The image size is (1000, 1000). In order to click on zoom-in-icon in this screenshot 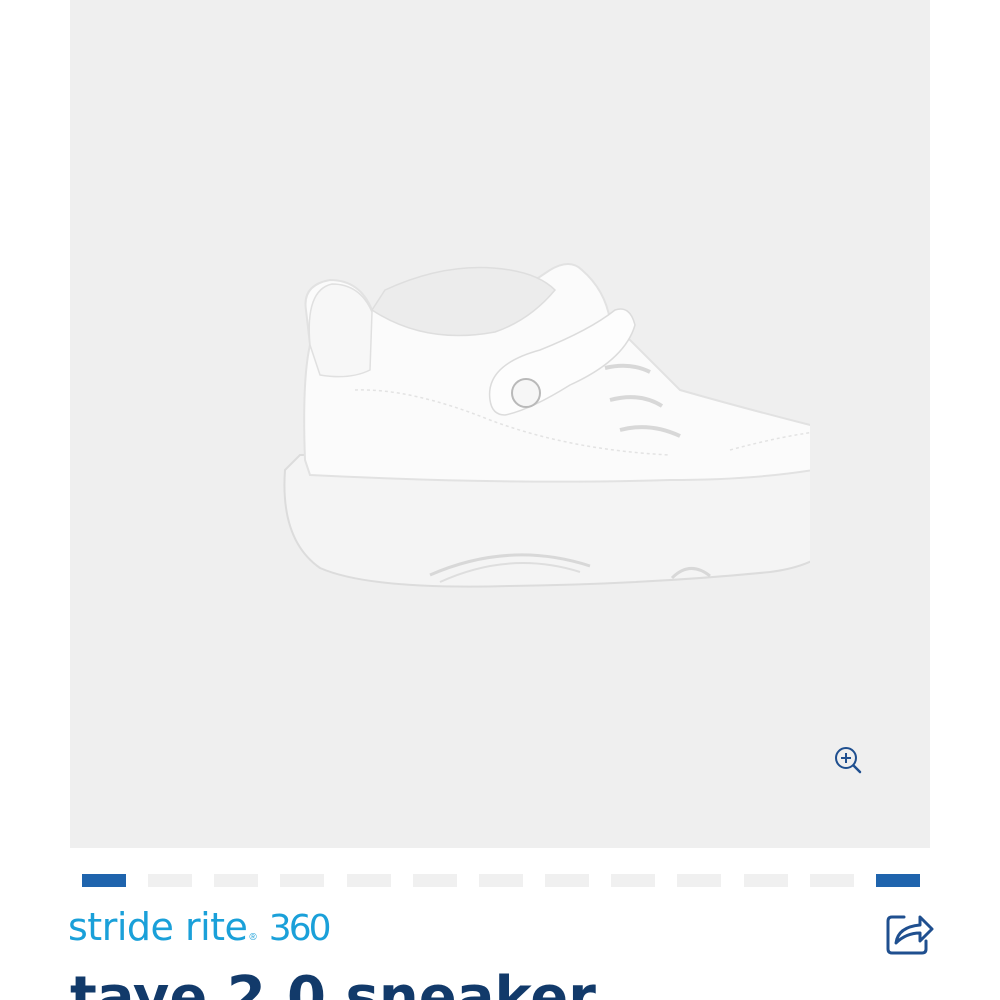, I will do `click(848, 760)`.